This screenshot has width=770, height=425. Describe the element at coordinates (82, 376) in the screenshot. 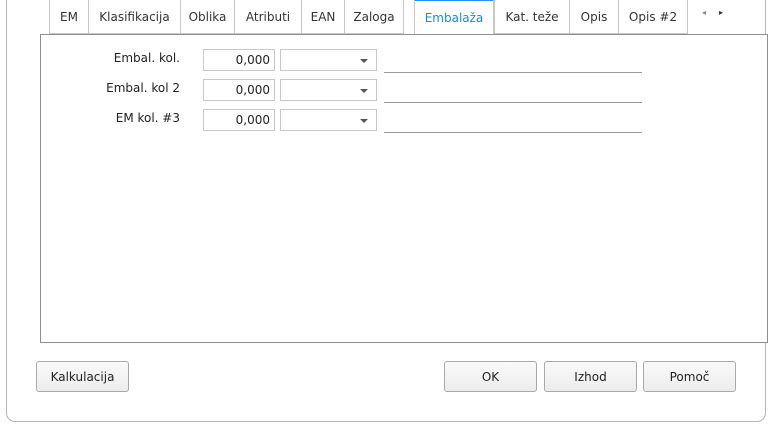

I see `kalkulacija-button: Kalkulacija` at that location.